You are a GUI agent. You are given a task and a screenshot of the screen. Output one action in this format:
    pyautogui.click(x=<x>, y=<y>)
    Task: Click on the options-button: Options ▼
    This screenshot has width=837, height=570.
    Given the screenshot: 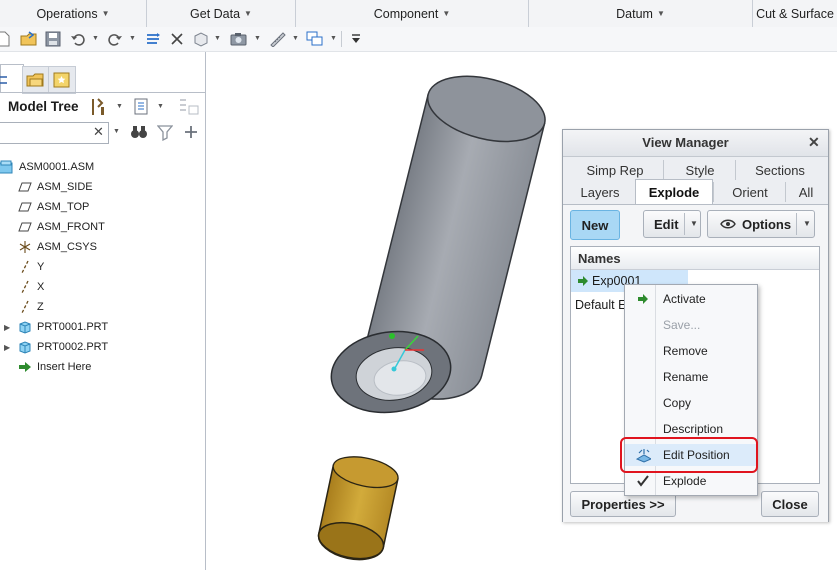 What is the action you would take?
    pyautogui.click(x=761, y=224)
    